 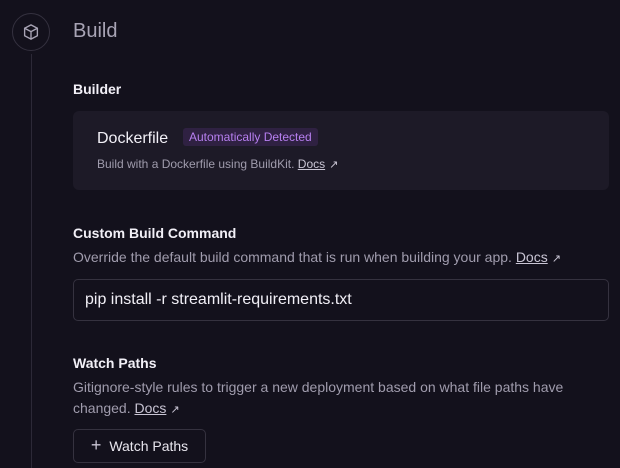 What do you see at coordinates (149, 446) in the screenshot?
I see `watch-paths-button-label: Watch Paths` at bounding box center [149, 446].